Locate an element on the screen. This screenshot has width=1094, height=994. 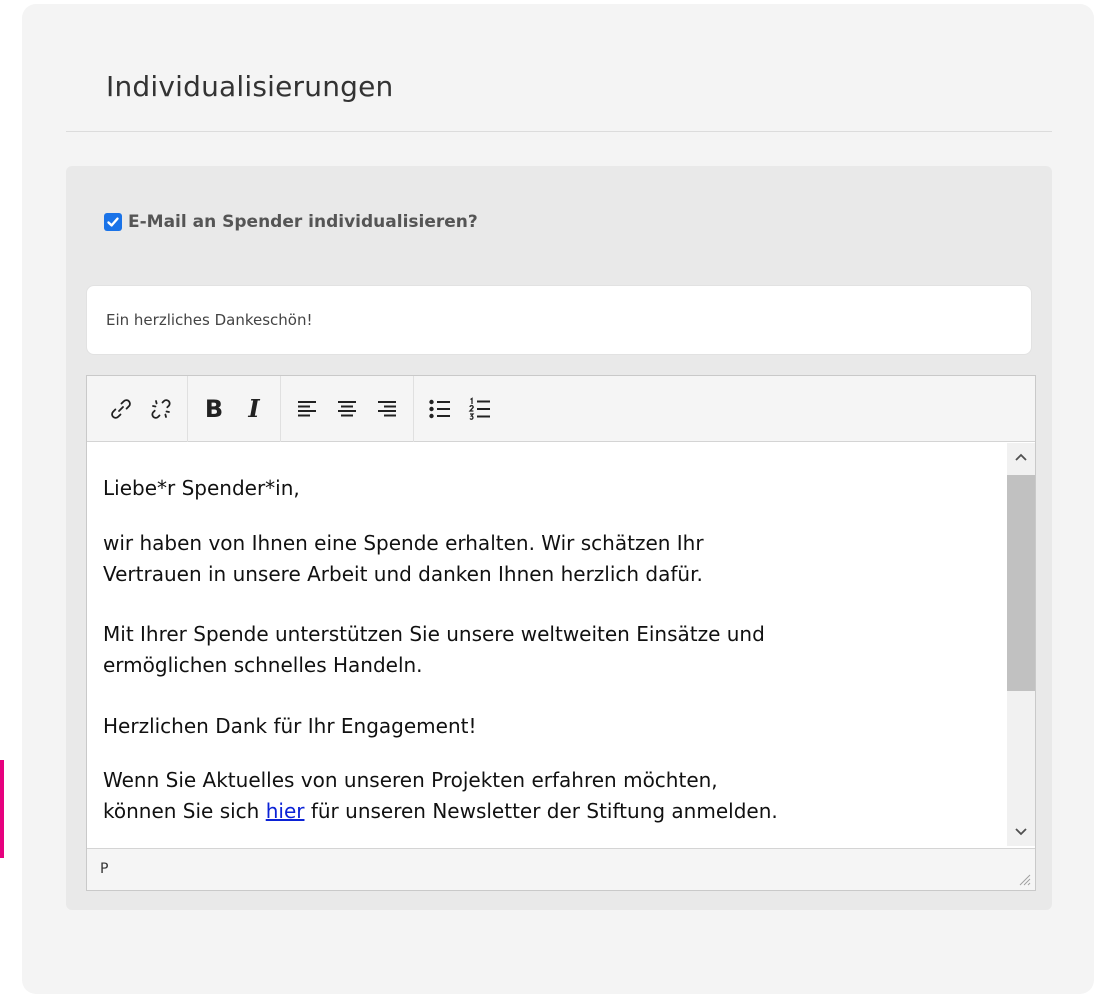
bold-label: B is located at coordinates (214, 408).